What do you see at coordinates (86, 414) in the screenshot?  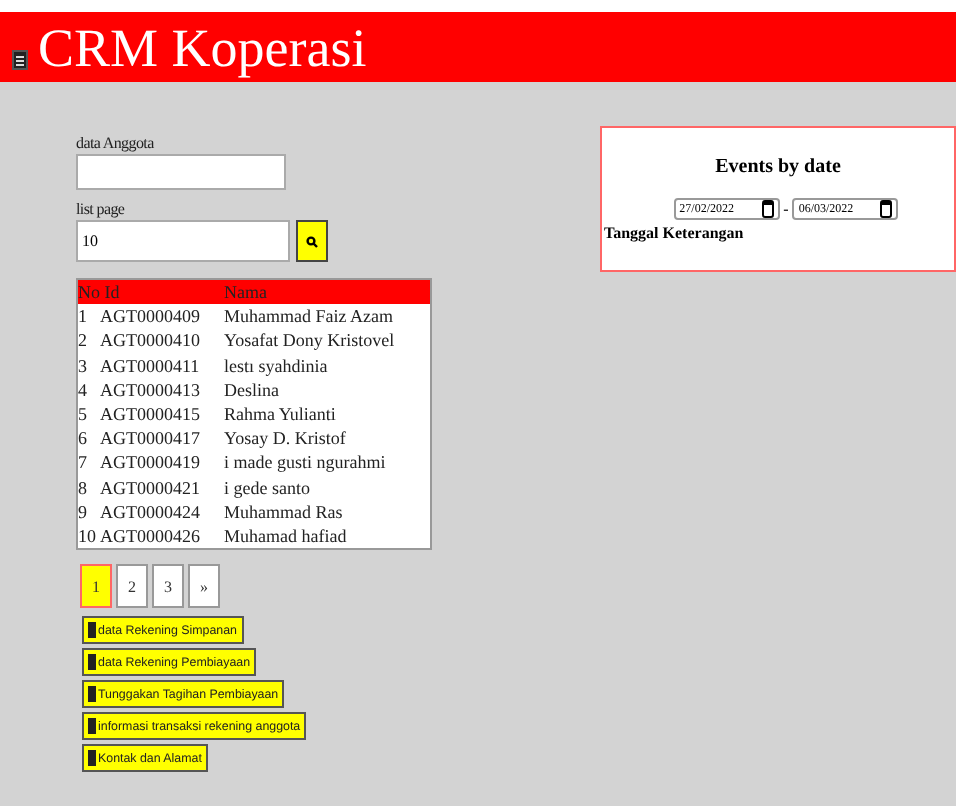 I see `table-cell: 5` at bounding box center [86, 414].